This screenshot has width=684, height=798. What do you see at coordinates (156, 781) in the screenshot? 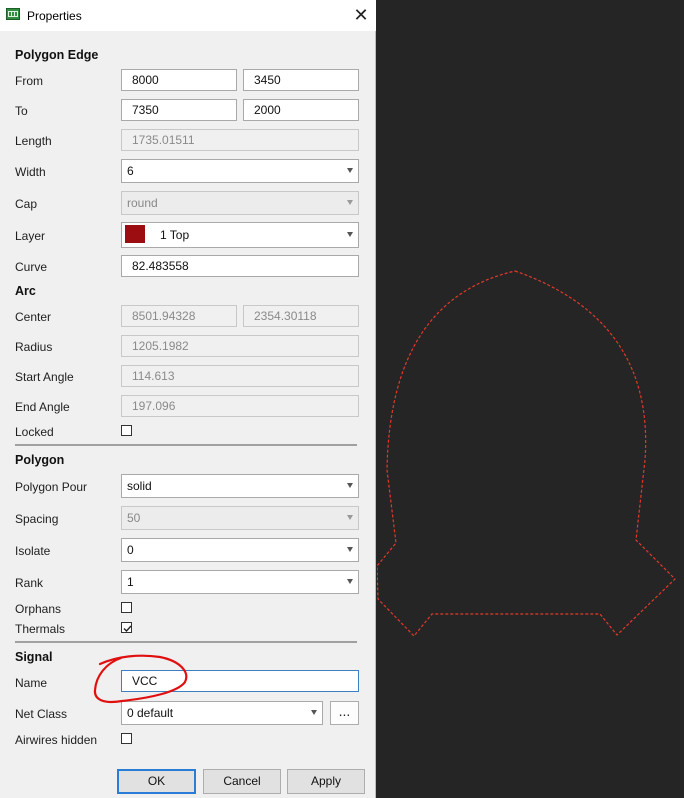
I see `ok-button: OK` at bounding box center [156, 781].